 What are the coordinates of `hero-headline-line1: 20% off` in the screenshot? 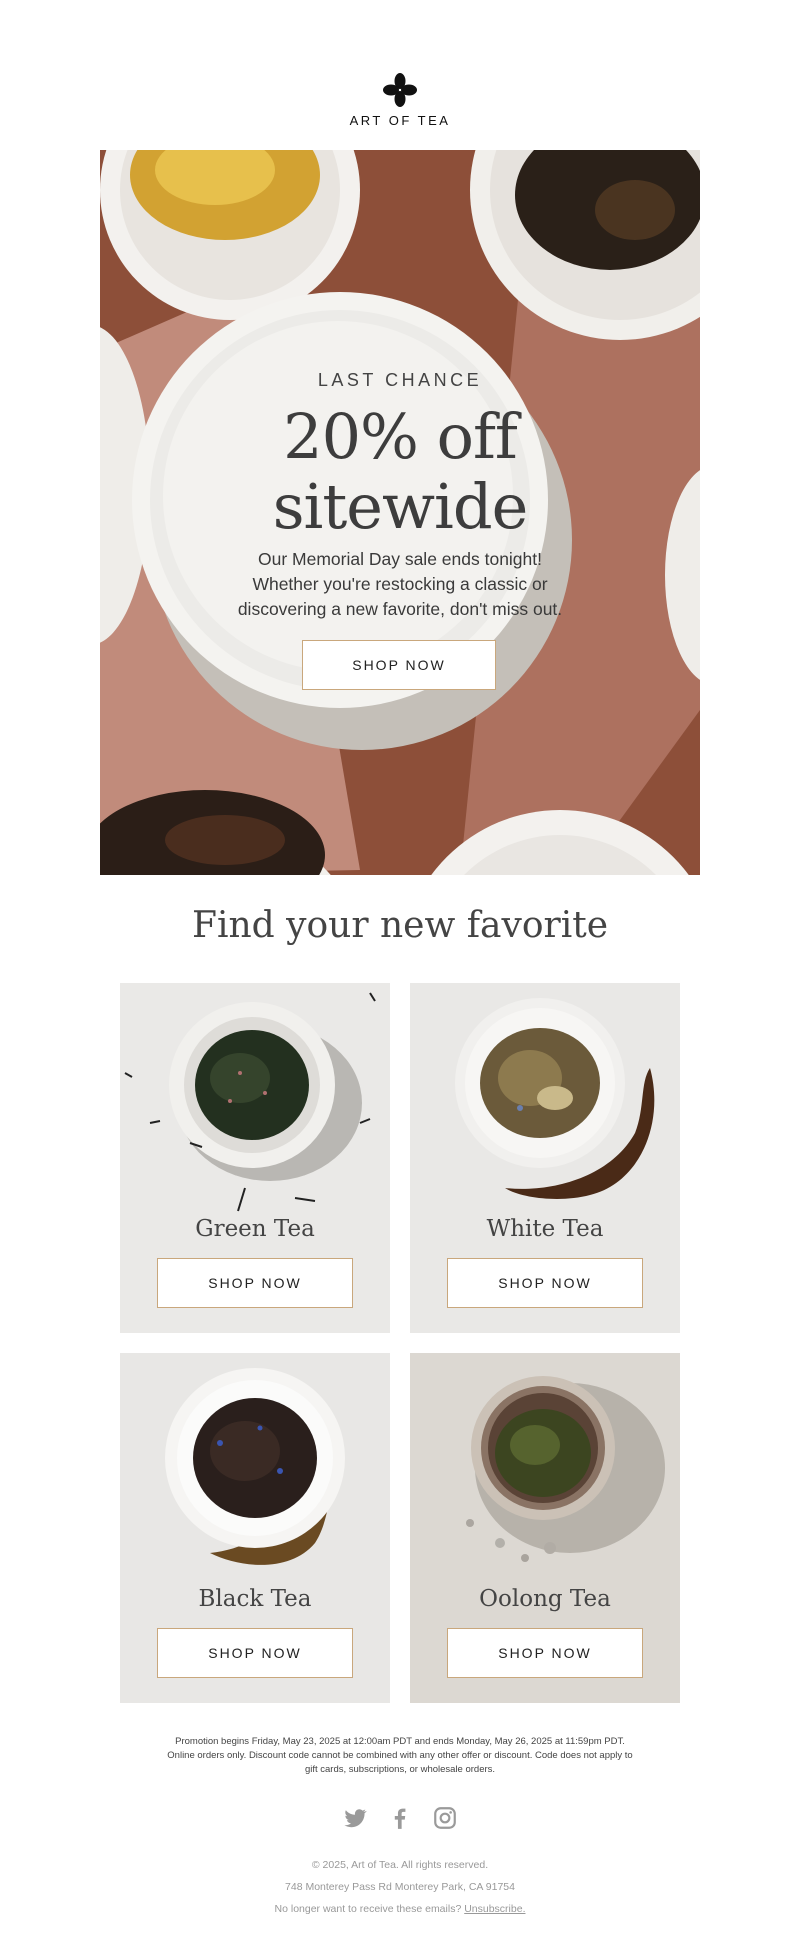 It's located at (400, 436).